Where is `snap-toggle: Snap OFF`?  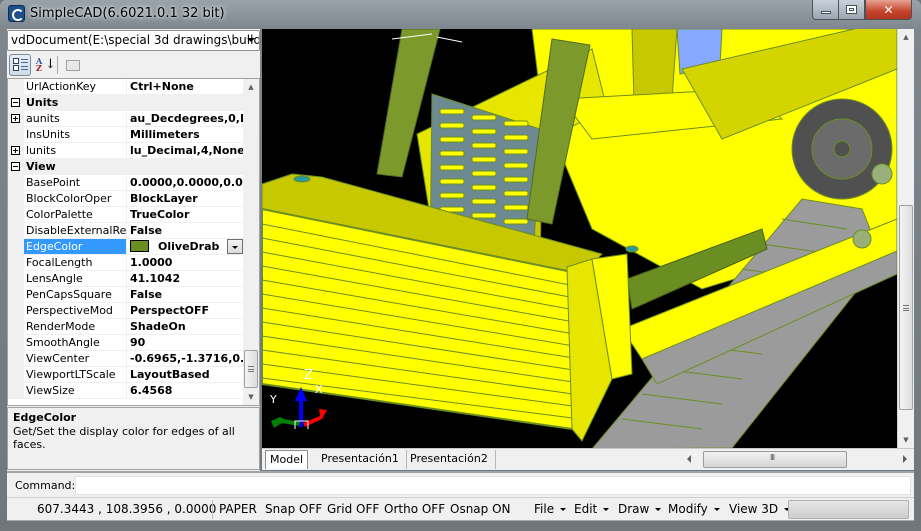 snap-toggle: Snap OFF is located at coordinates (293, 509).